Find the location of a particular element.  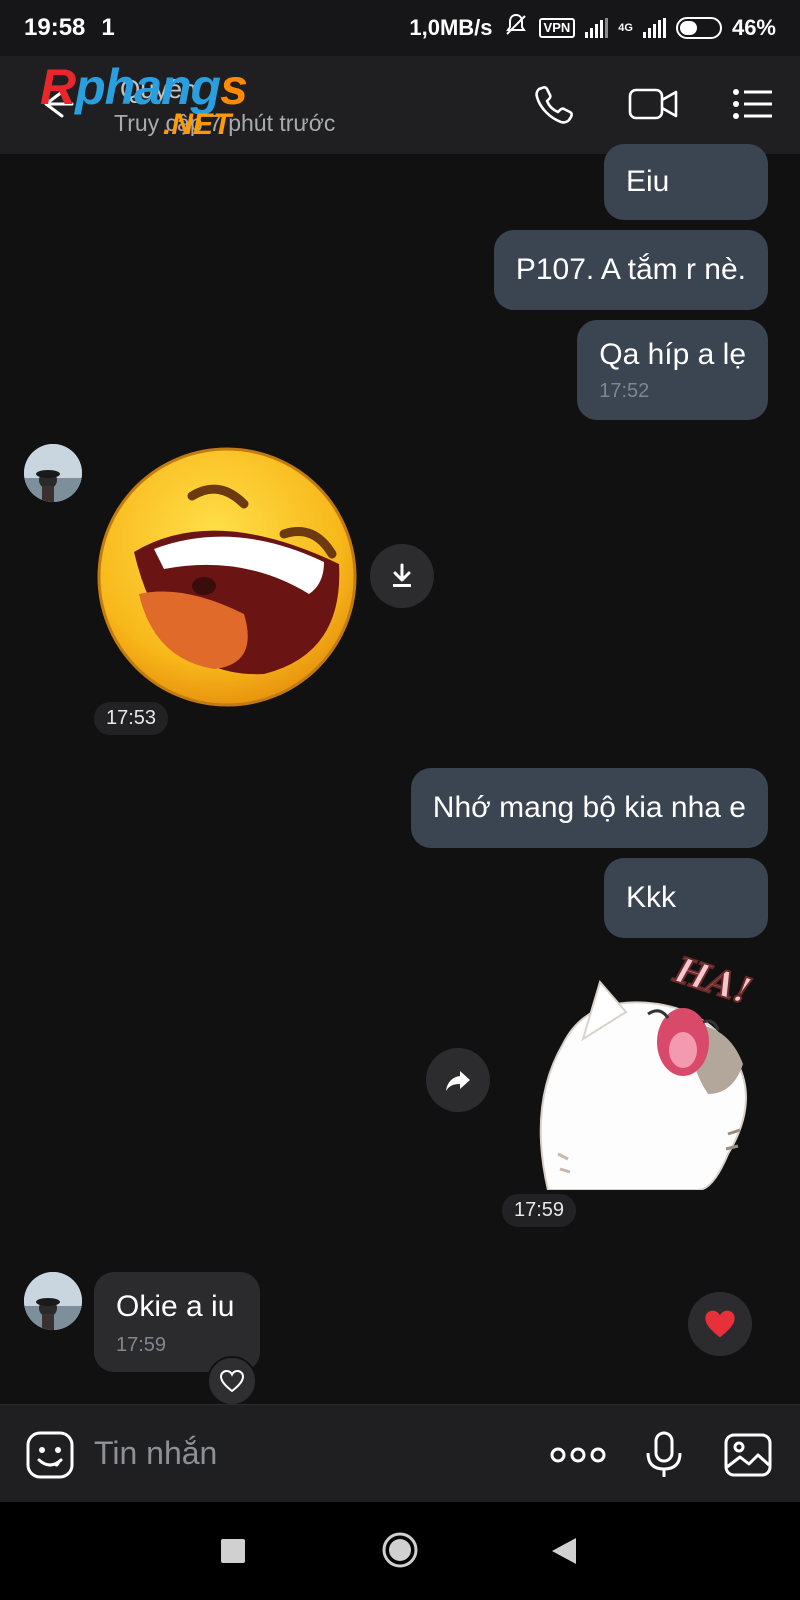

laughing-cat-sticker: HA! is located at coordinates (650, 1069).